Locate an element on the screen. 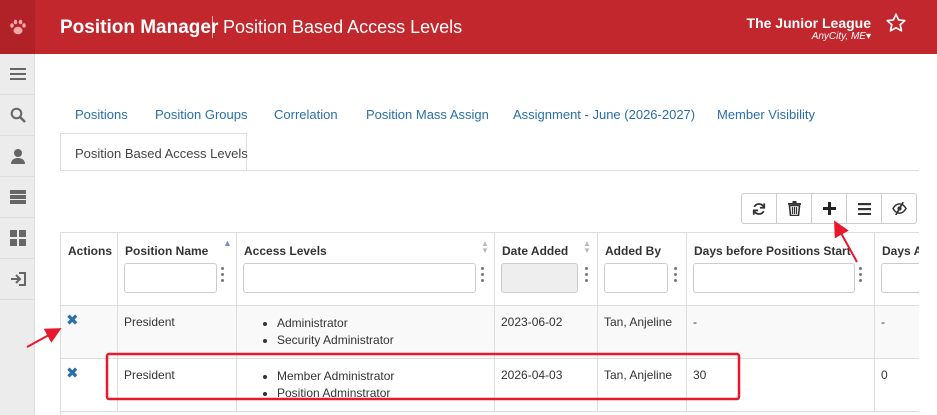 The width and height of the screenshot is (937, 415). column-header-actions: Actions is located at coordinates (89, 269).